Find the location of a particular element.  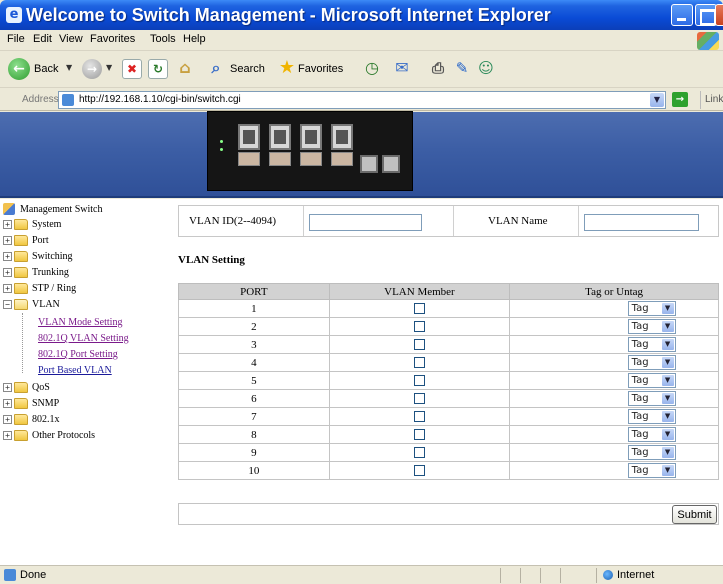

mail-icon: ✉ is located at coordinates (402, 69).